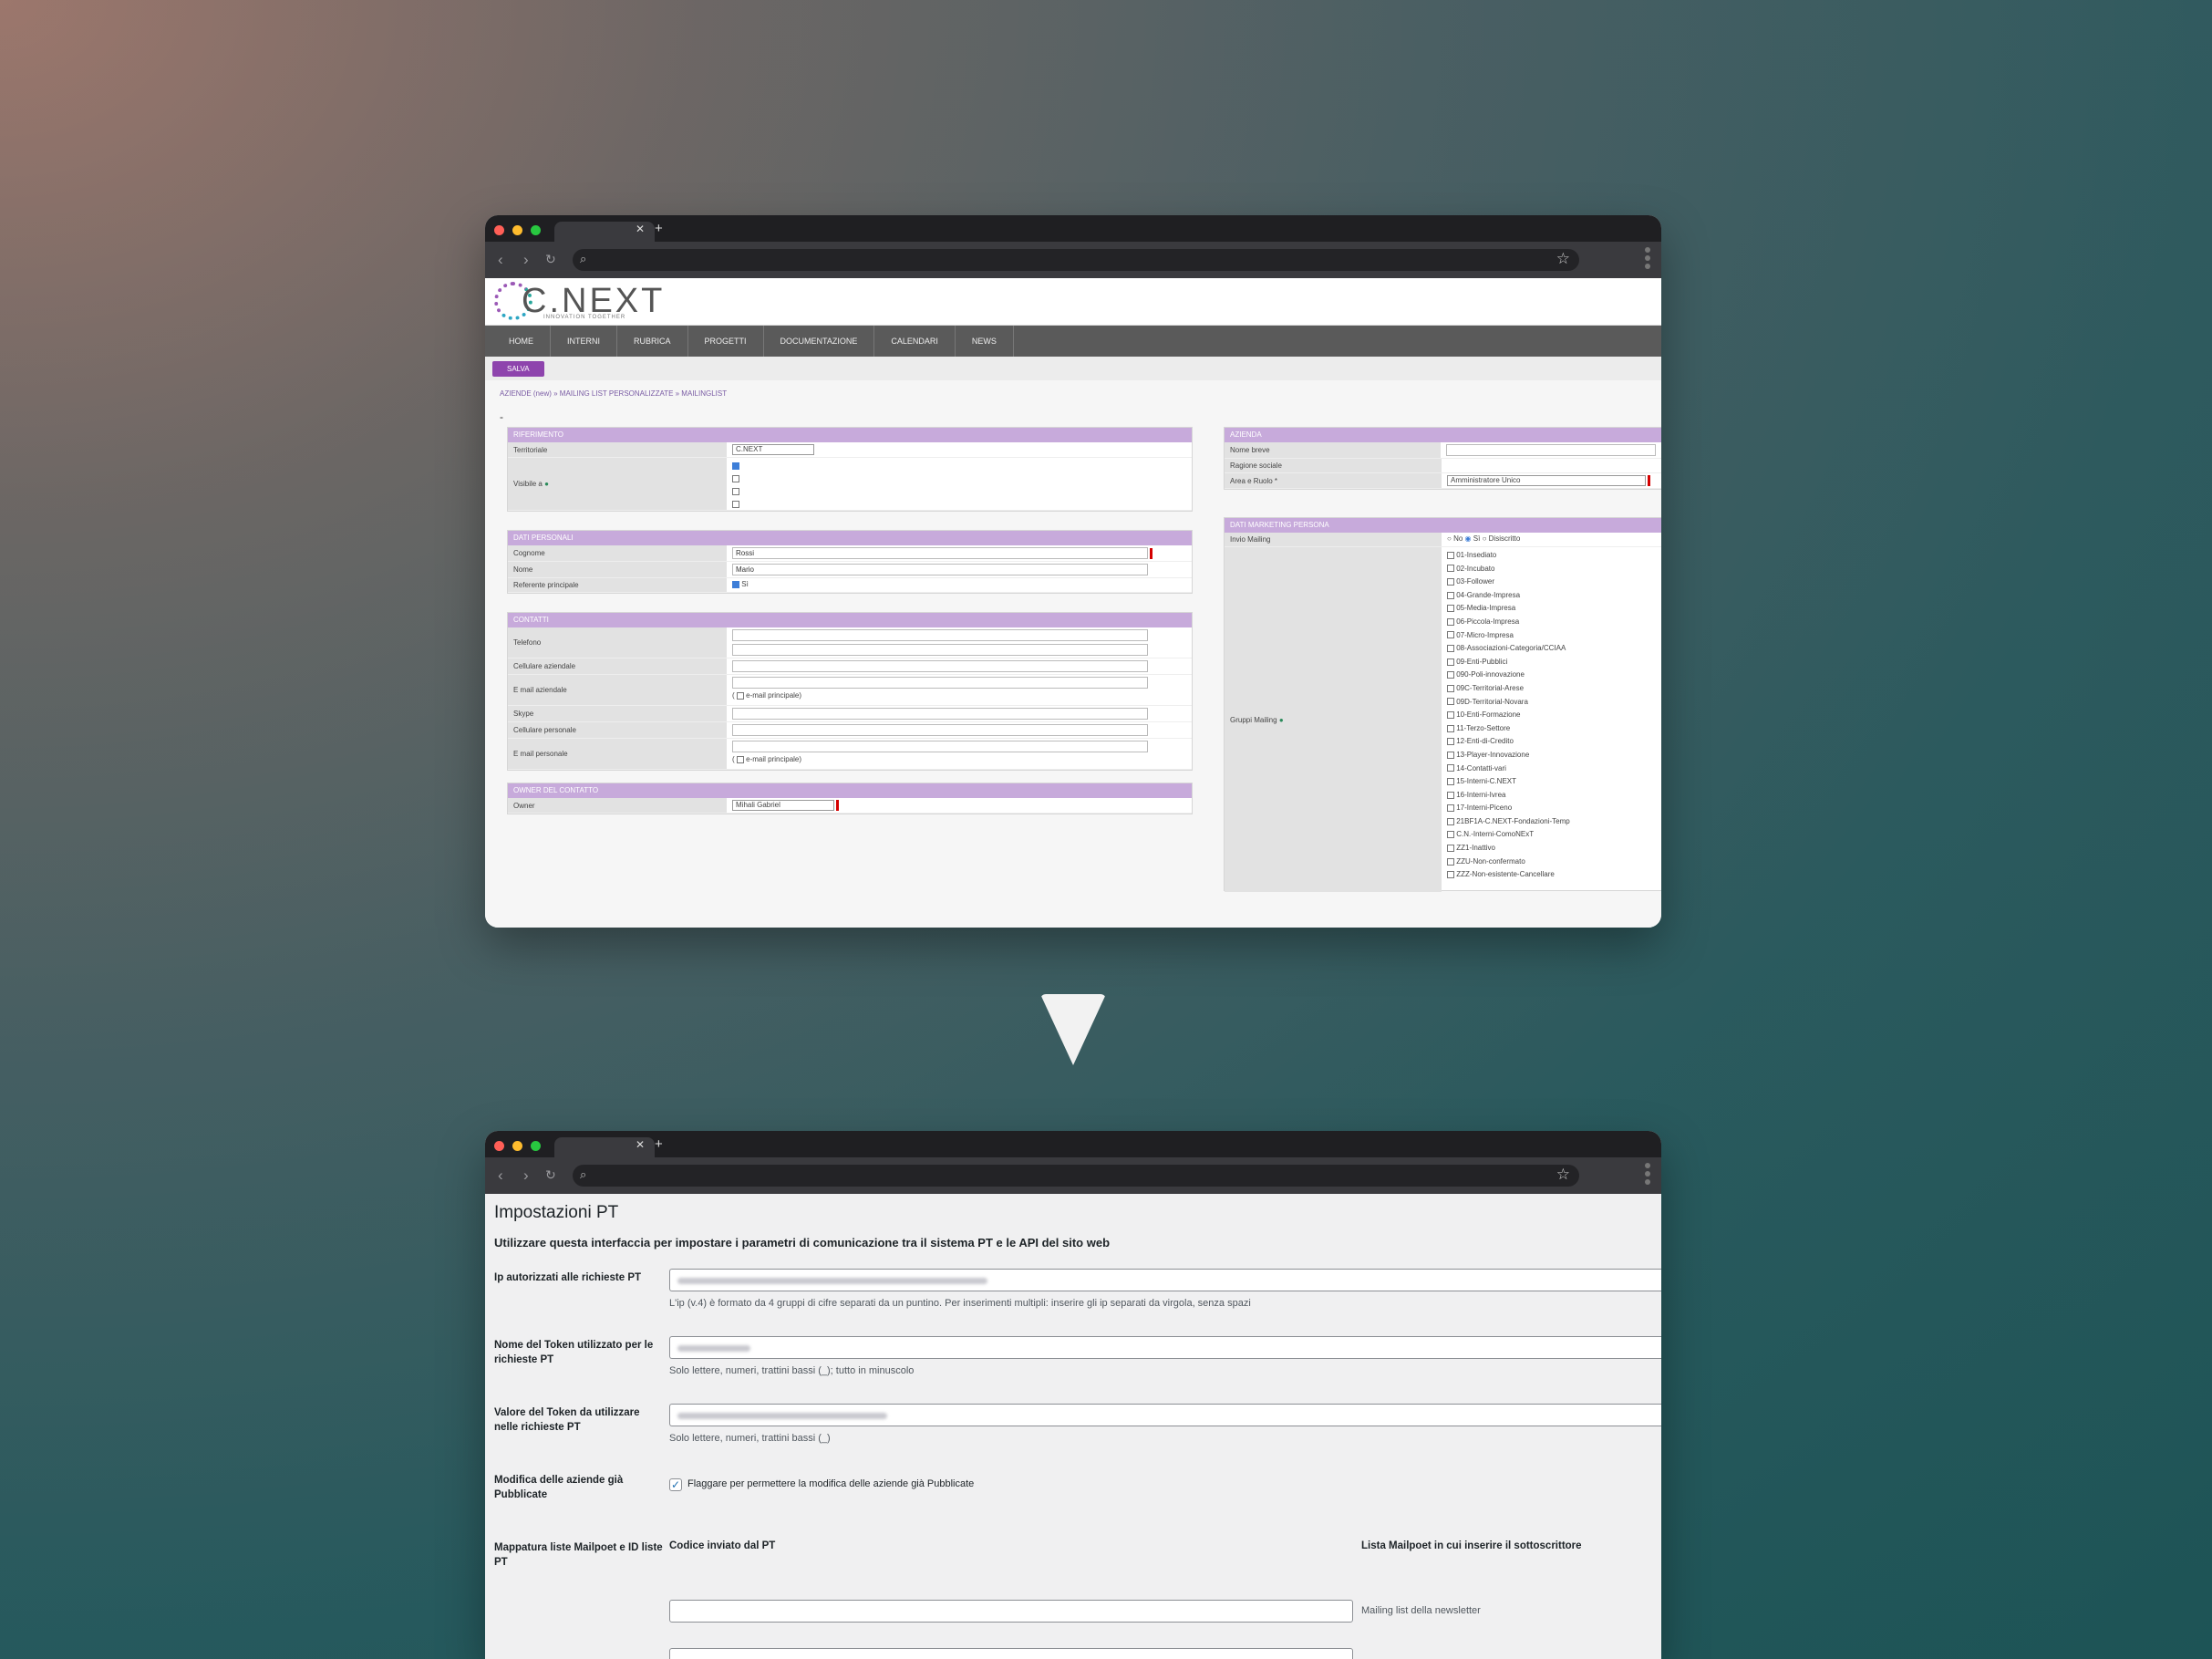  Describe the element at coordinates (536, 230) in the screenshot. I see `maximize-window-button` at that location.